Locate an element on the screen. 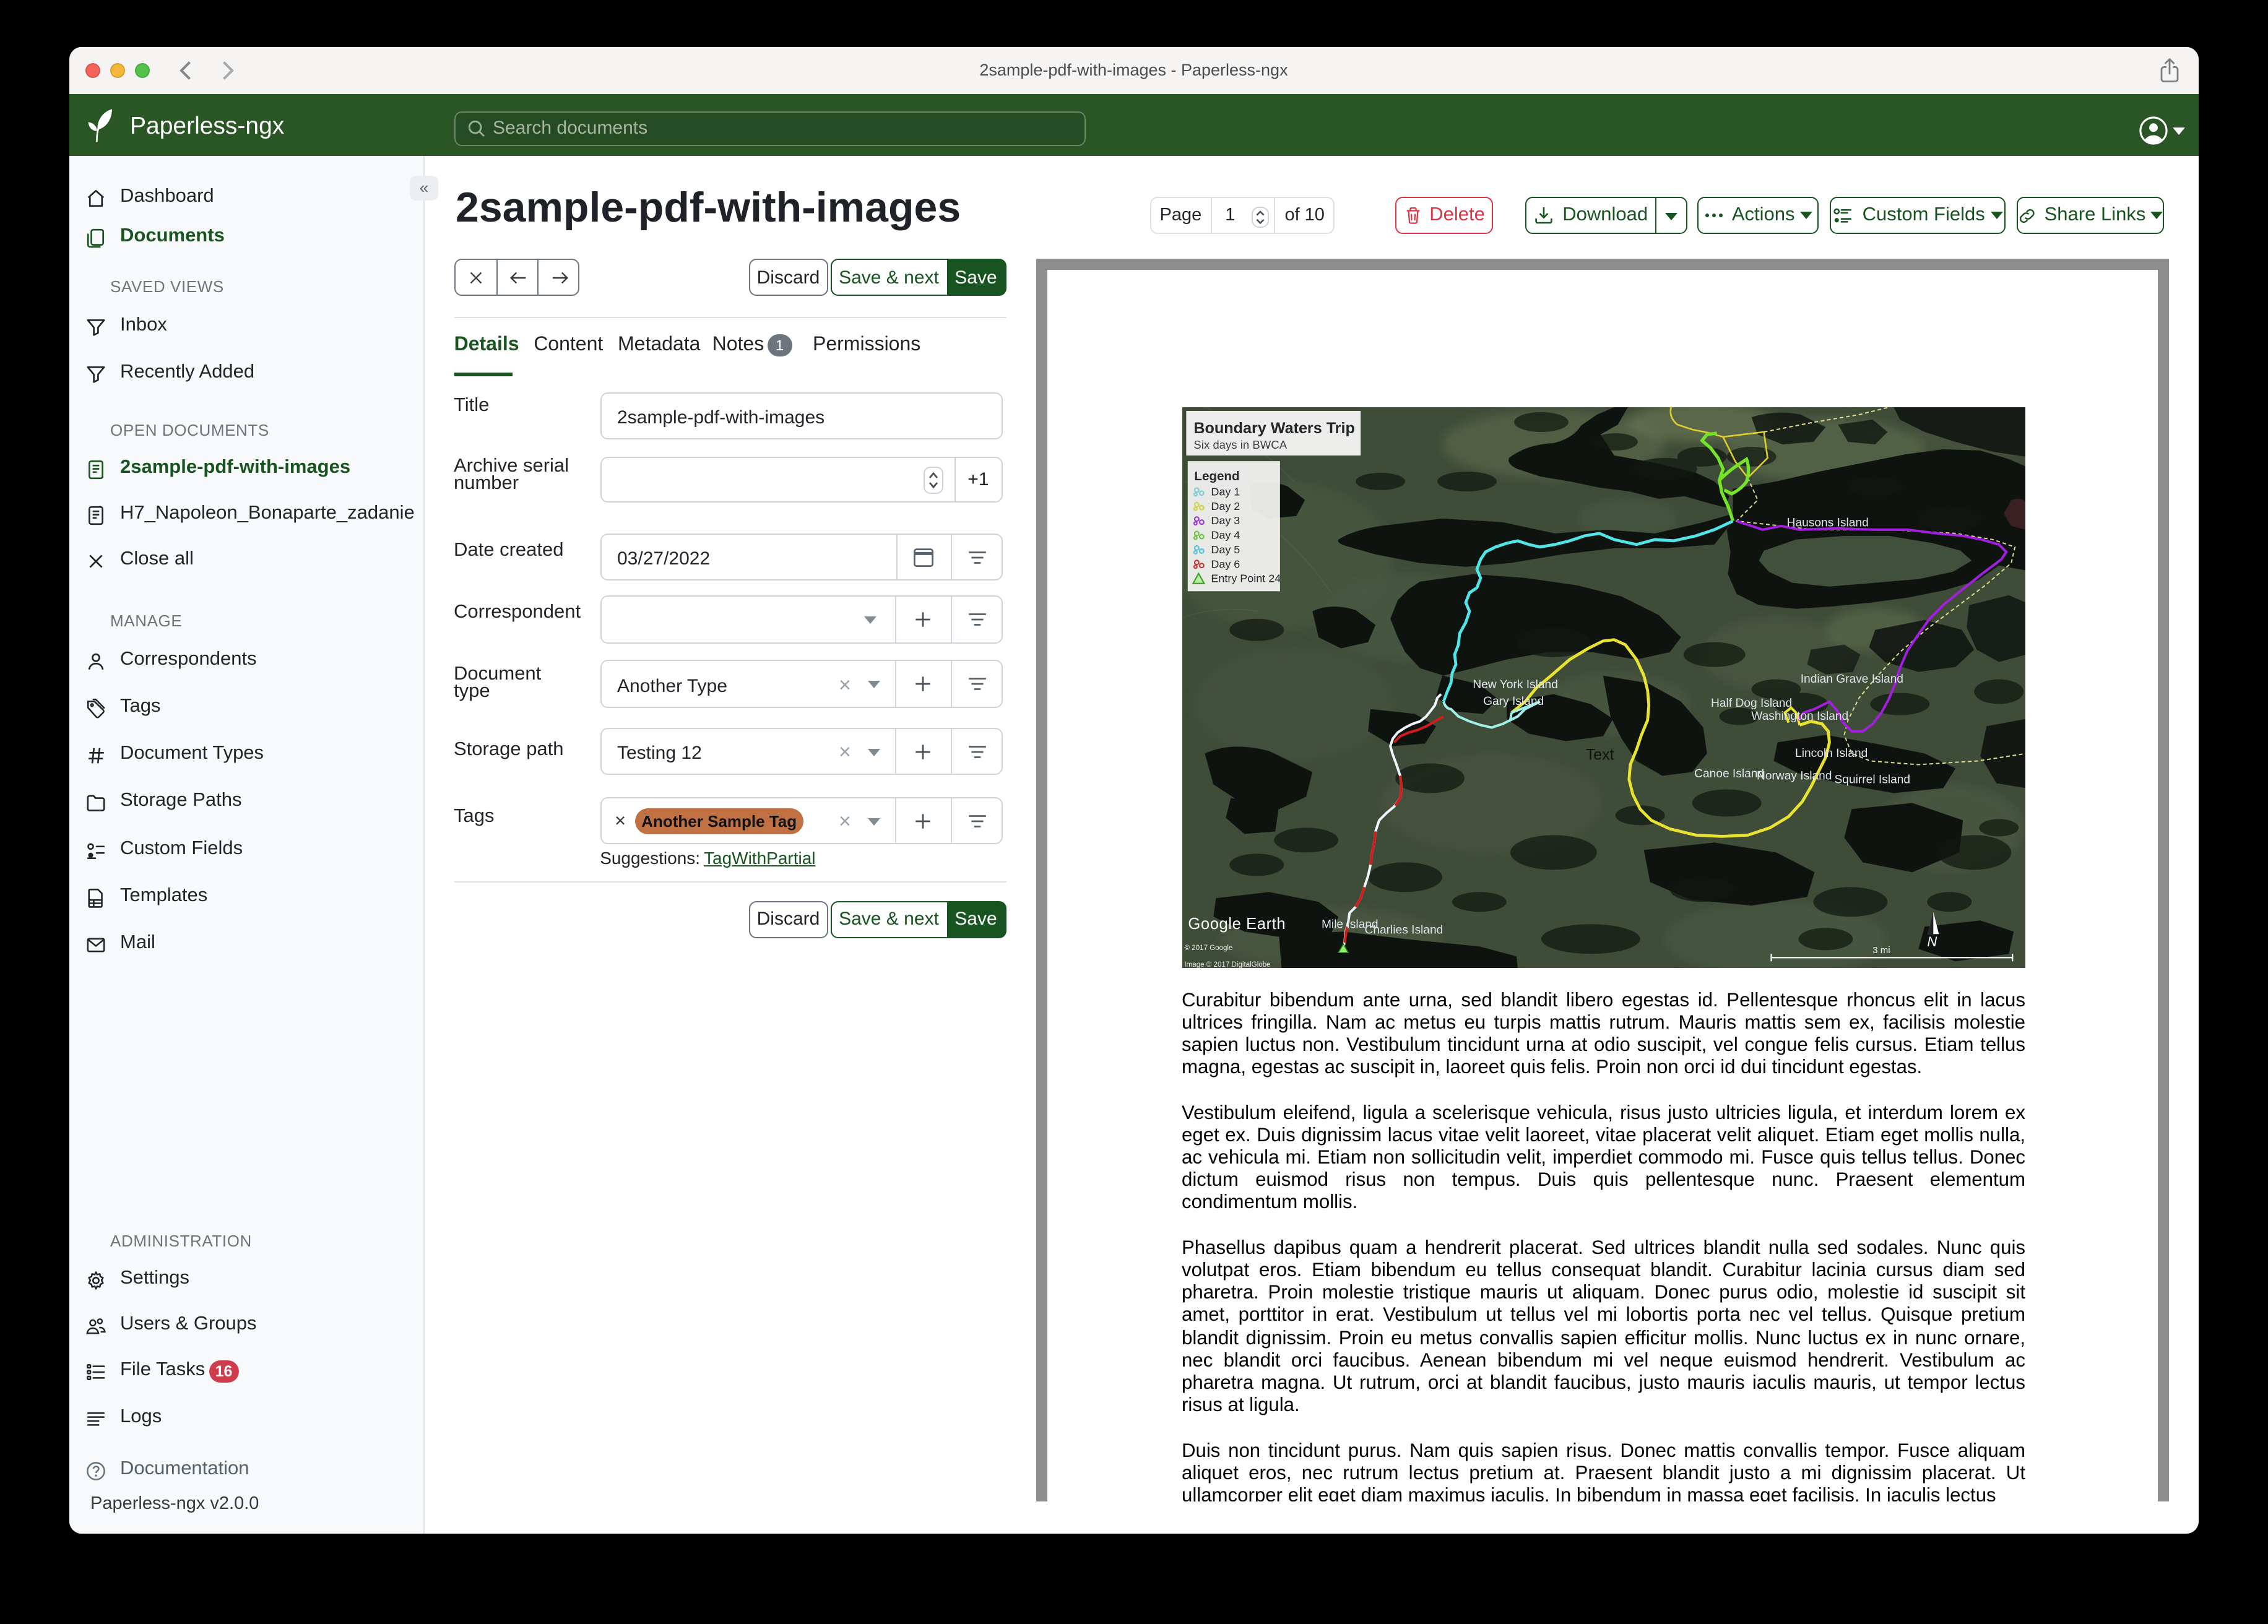 The height and width of the screenshot is (1624, 2268). svg-text: 3 mi is located at coordinates (1881, 950).